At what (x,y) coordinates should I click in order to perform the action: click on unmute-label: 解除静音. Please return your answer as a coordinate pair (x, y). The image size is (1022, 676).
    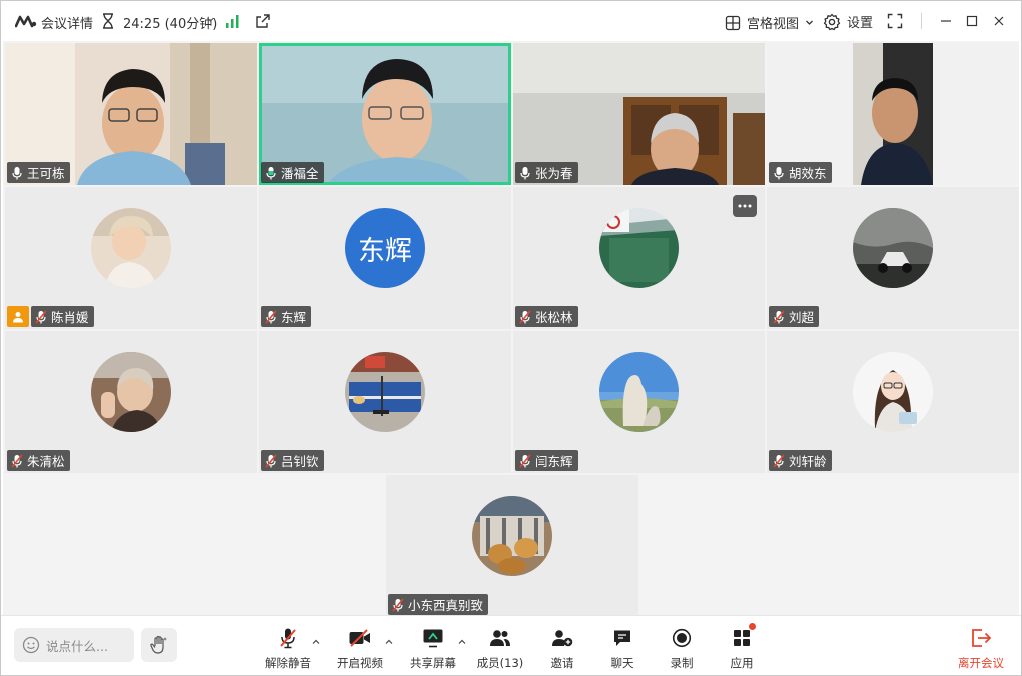
    Looking at the image, I should click on (288, 663).